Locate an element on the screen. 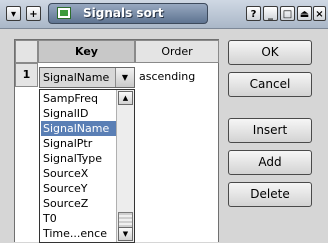  minimize-icon: _ is located at coordinates (270, 14).